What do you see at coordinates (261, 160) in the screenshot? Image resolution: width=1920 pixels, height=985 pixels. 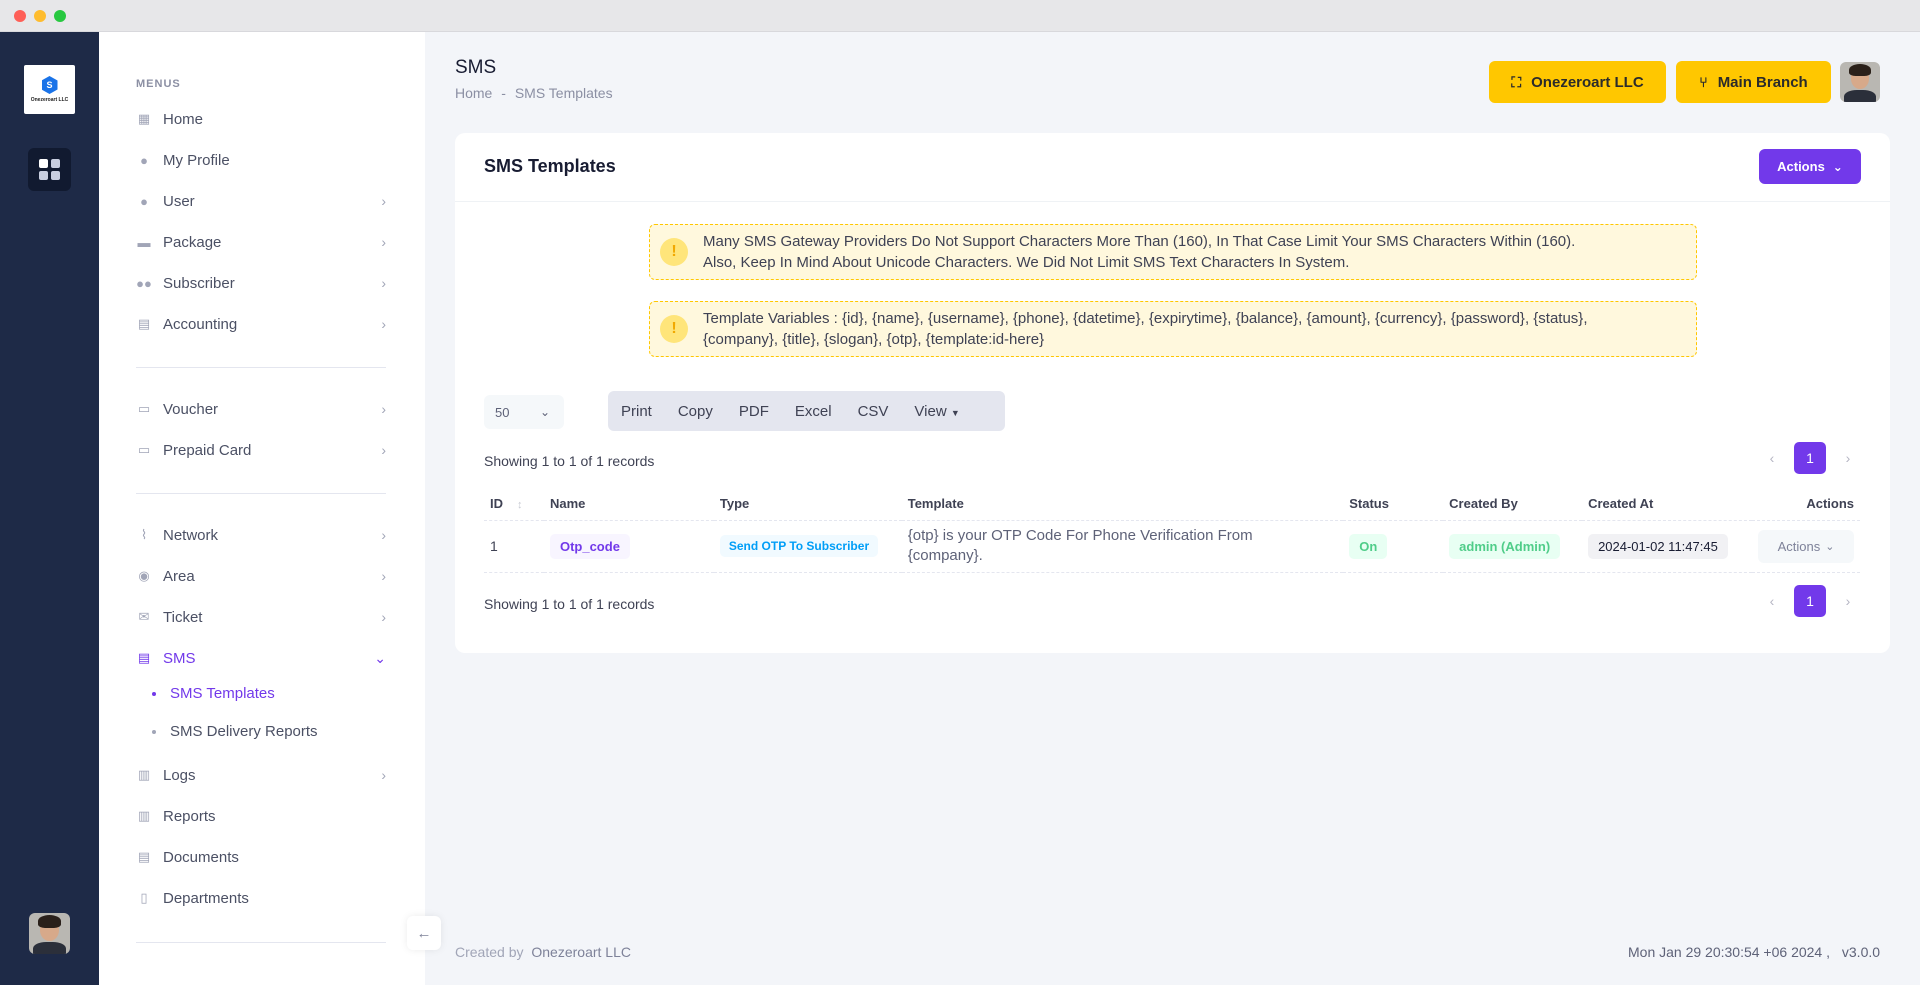 I see `sidebar-item-my-profile: ● My Profile` at bounding box center [261, 160].